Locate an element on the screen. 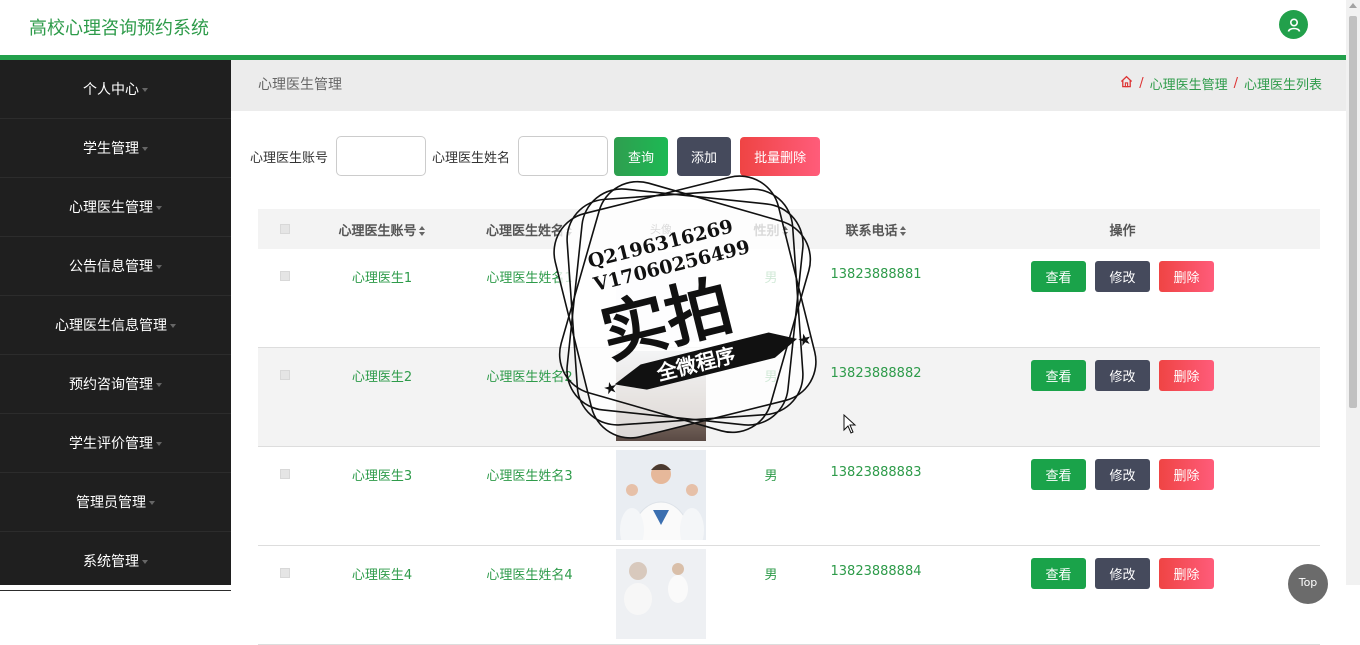 The height and width of the screenshot is (645, 1360). top-header: 高校心理咨询预约系统 is located at coordinates (673, 27).